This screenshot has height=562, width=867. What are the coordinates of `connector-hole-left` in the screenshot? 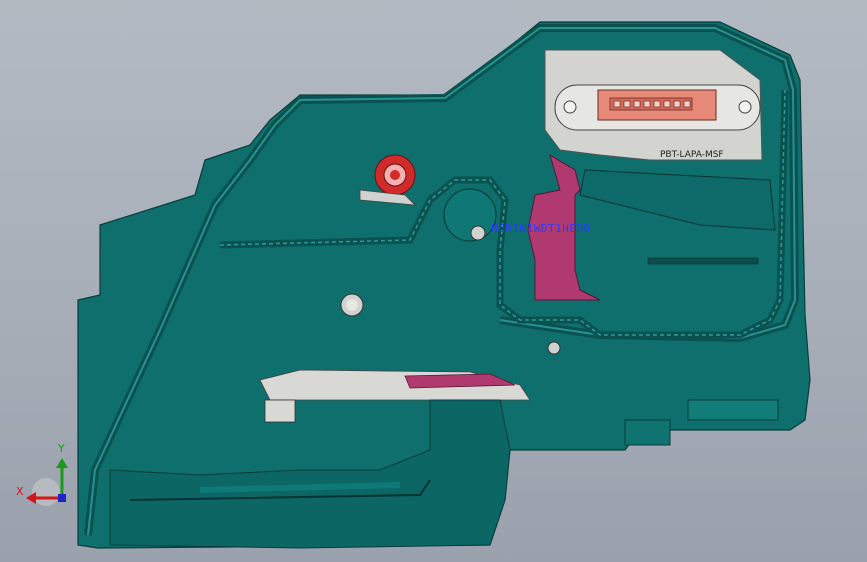 It's located at (570, 107).